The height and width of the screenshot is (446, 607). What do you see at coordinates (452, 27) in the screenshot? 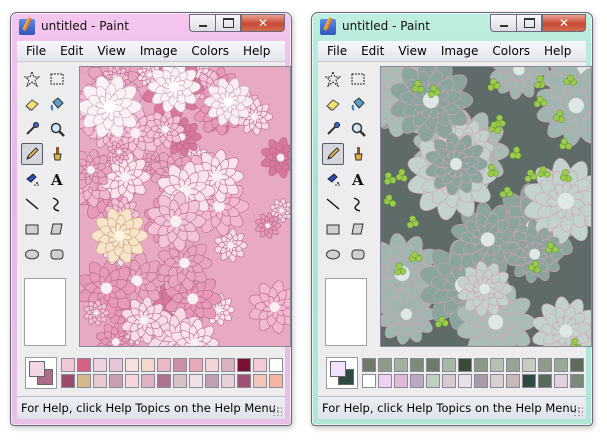
I see `title-bar: untitled - Paint ✕` at bounding box center [452, 27].